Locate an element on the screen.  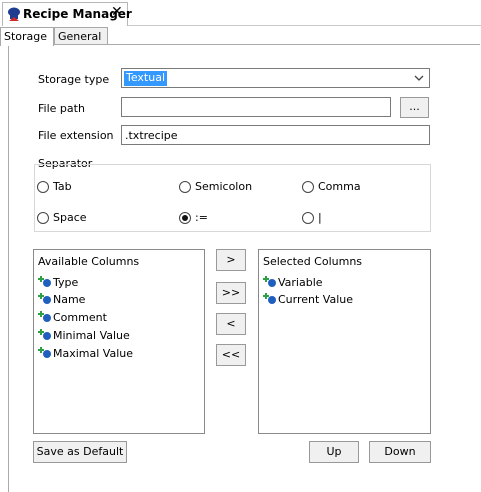
file-extension-input is located at coordinates (275, 135).